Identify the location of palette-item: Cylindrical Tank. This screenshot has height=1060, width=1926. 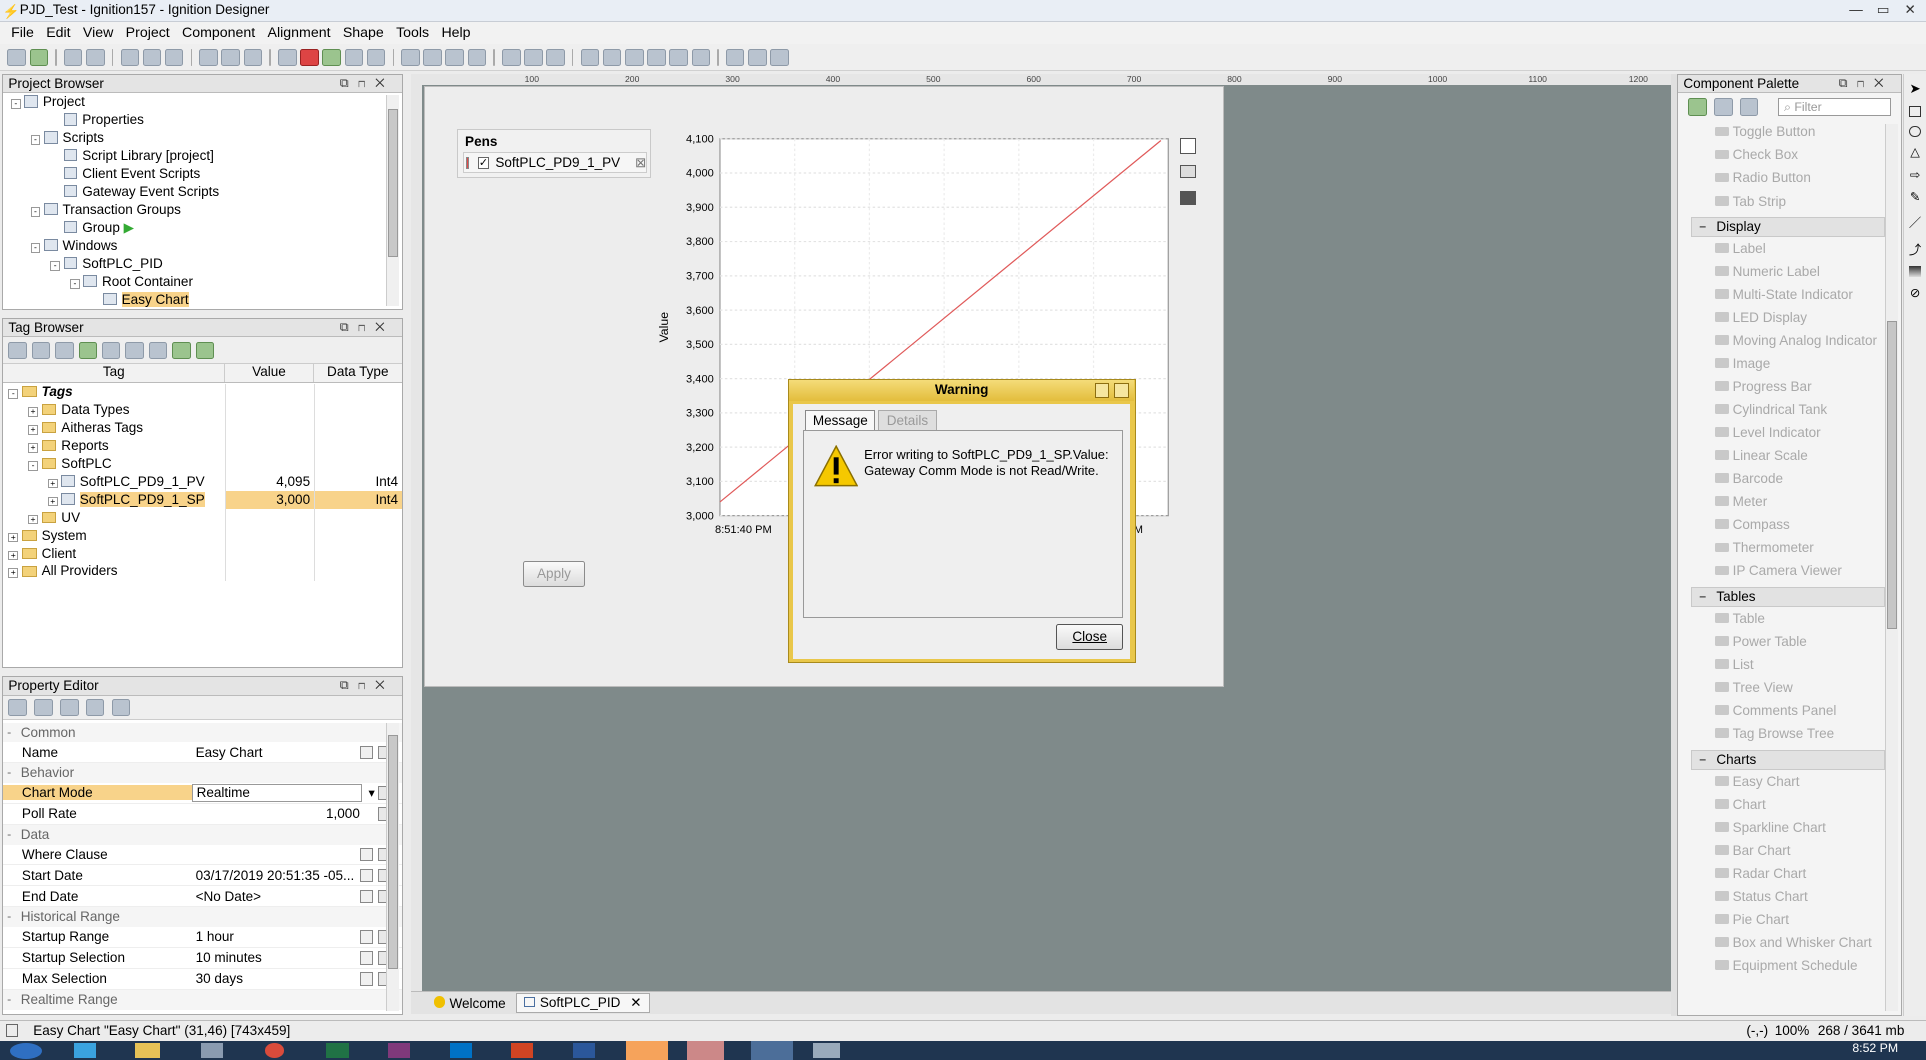
(1788, 409).